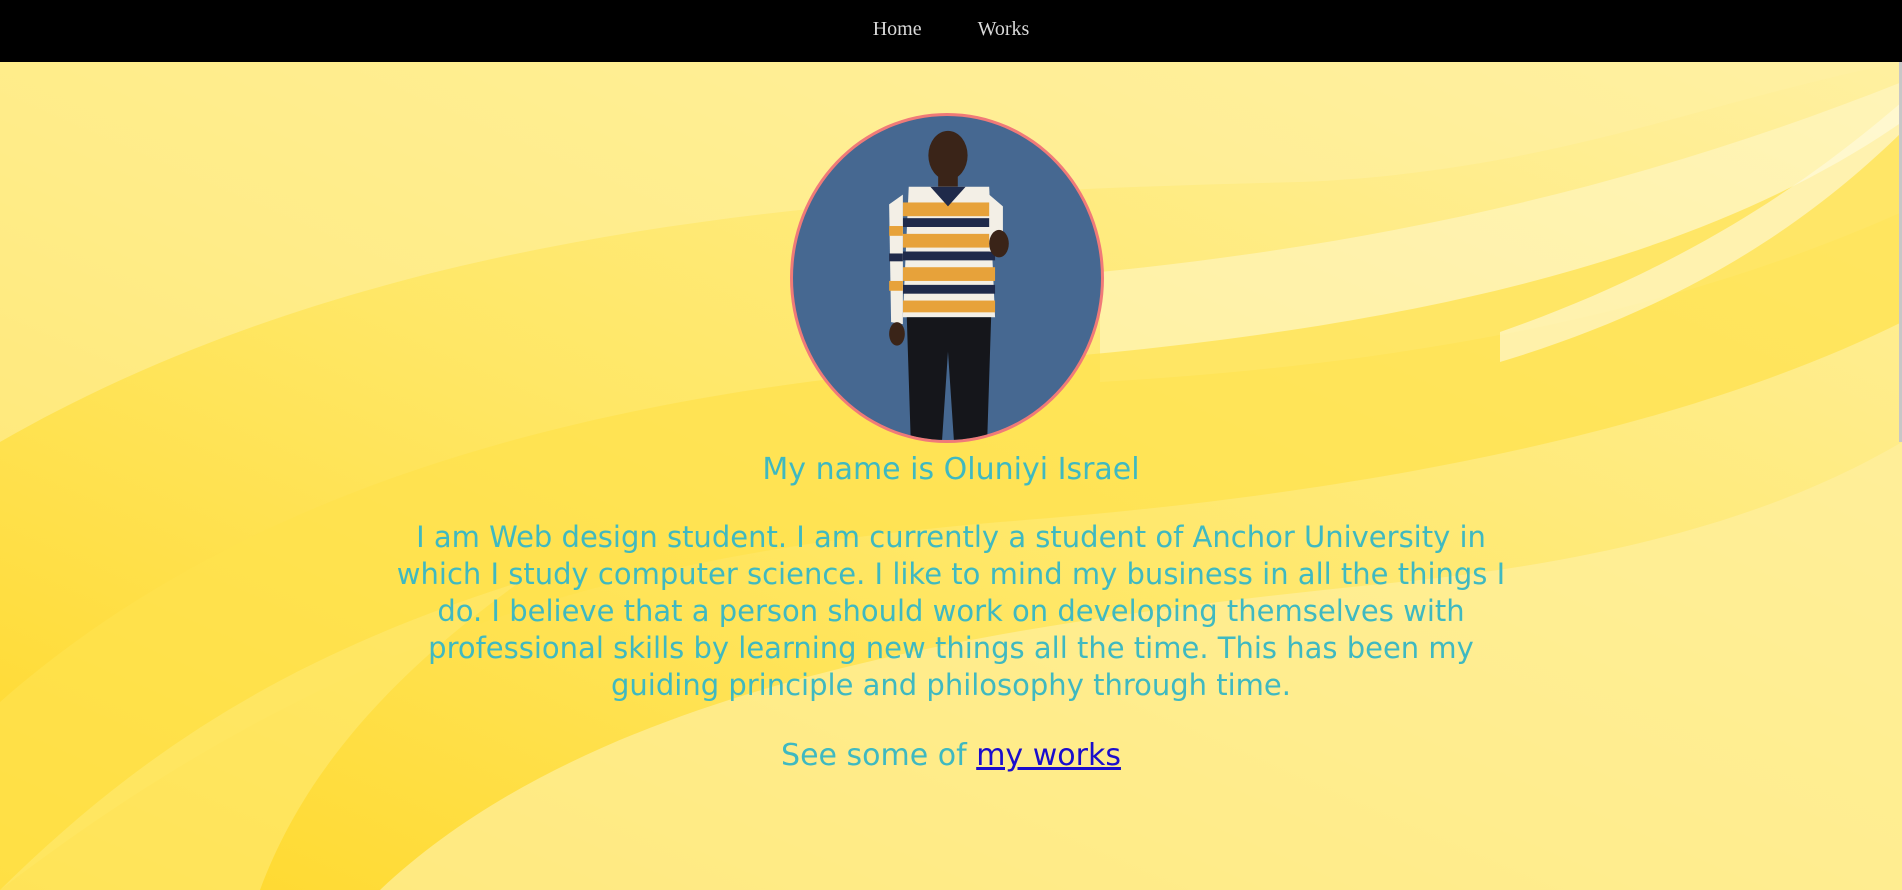 Image resolution: width=1902 pixels, height=890 pixels. Describe the element at coordinates (951, 31) in the screenshot. I see `top-navbar: Home Works` at that location.